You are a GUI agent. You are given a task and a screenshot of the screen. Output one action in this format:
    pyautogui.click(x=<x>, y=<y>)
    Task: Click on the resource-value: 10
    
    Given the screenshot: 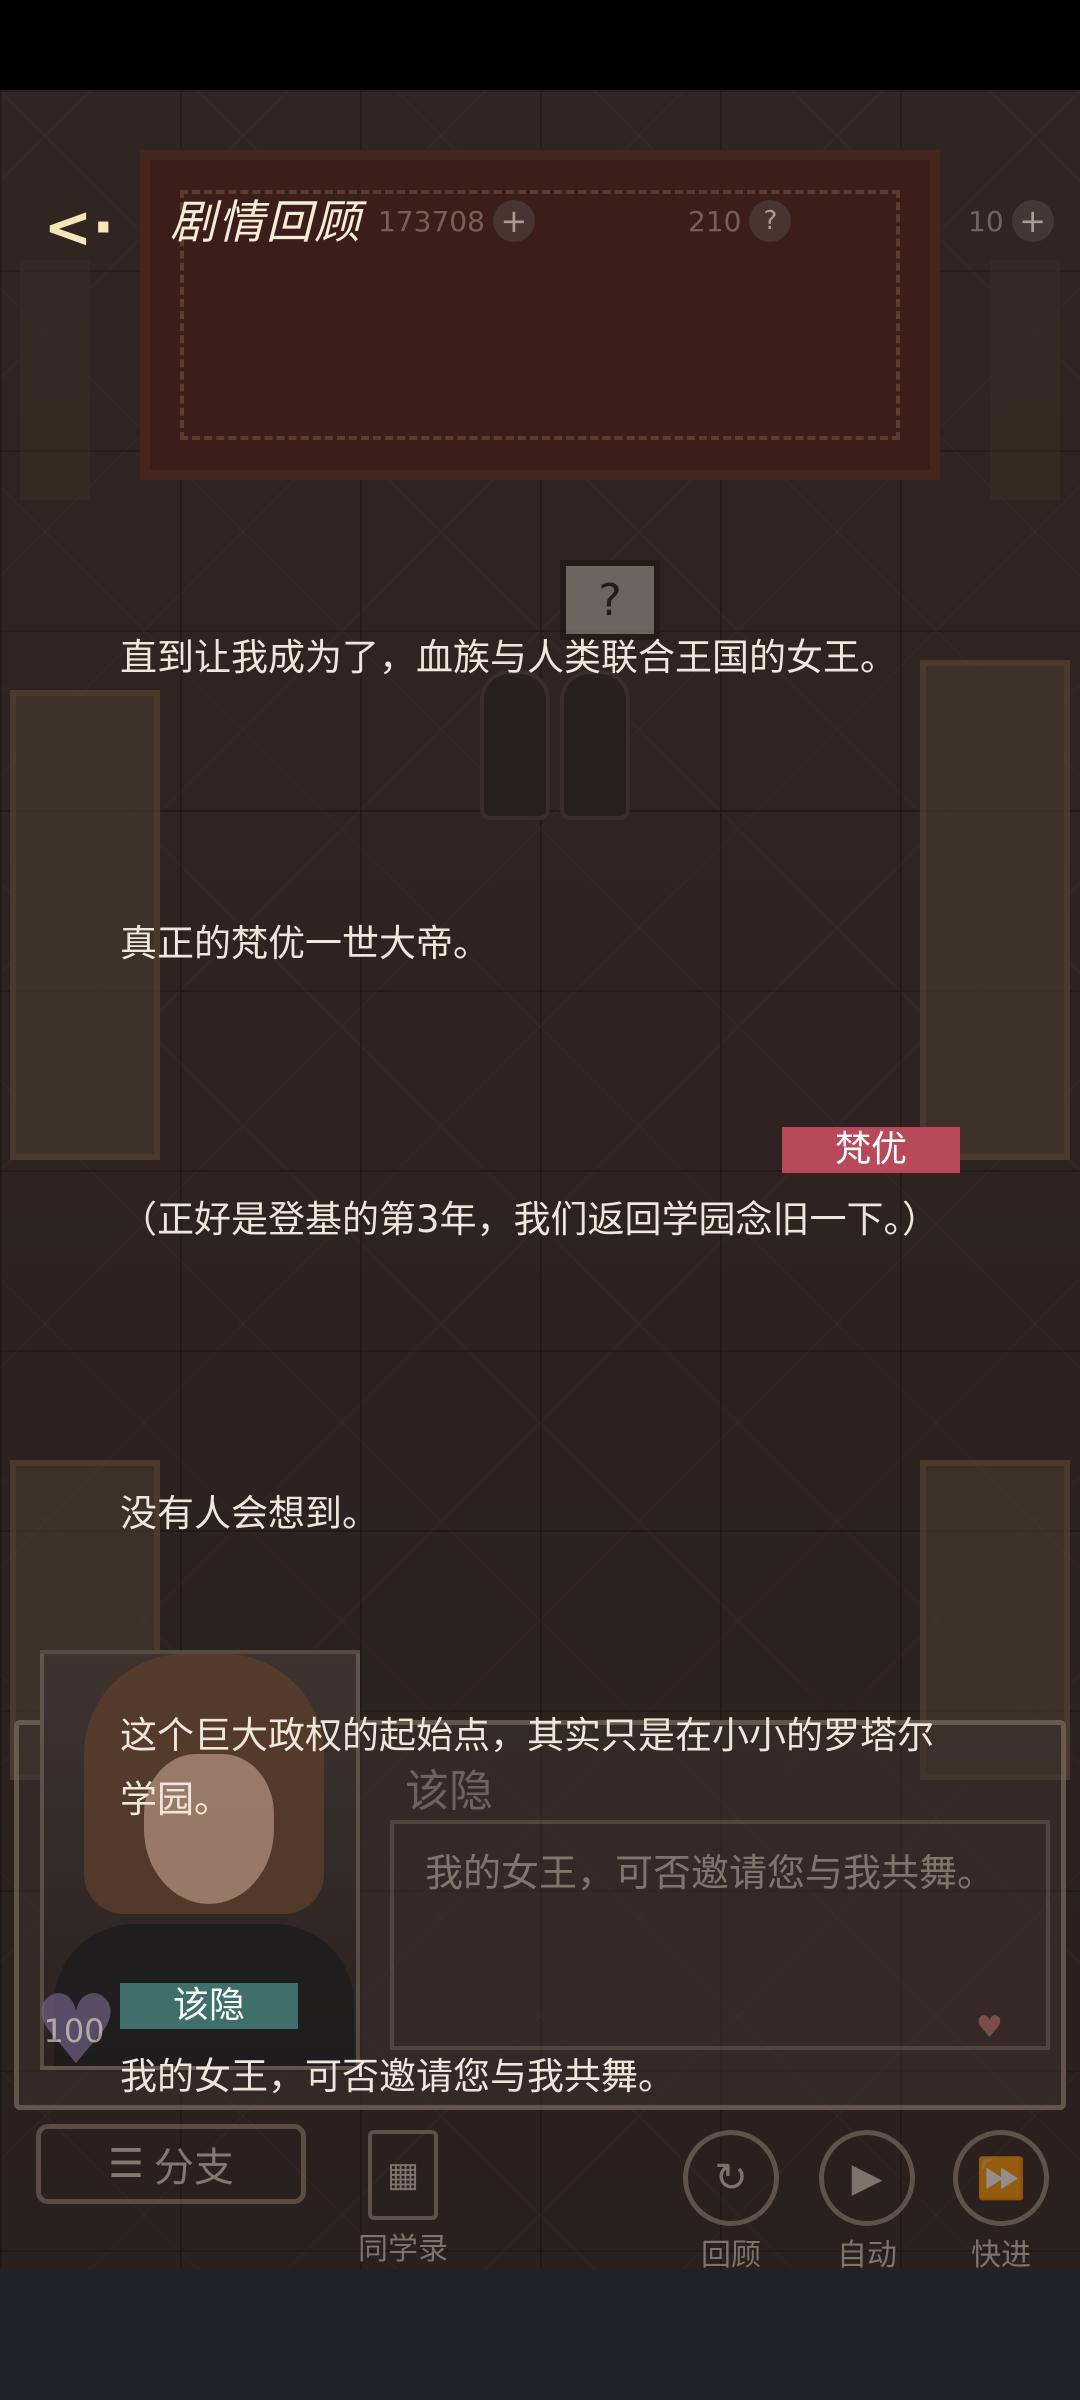 What is the action you would take?
    pyautogui.click(x=986, y=221)
    